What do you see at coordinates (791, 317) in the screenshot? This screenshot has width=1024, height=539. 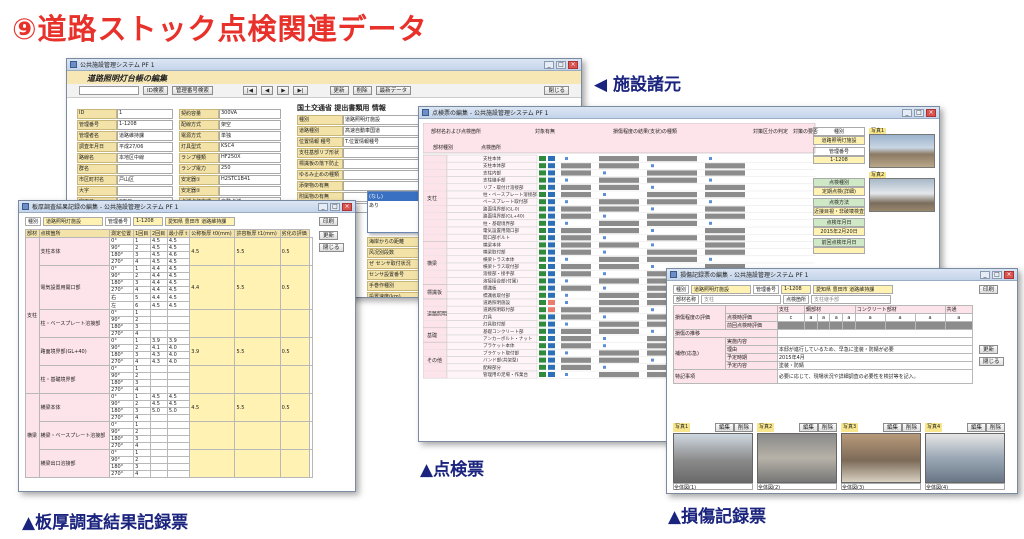 I see `grade-cell: c` at bounding box center [791, 317].